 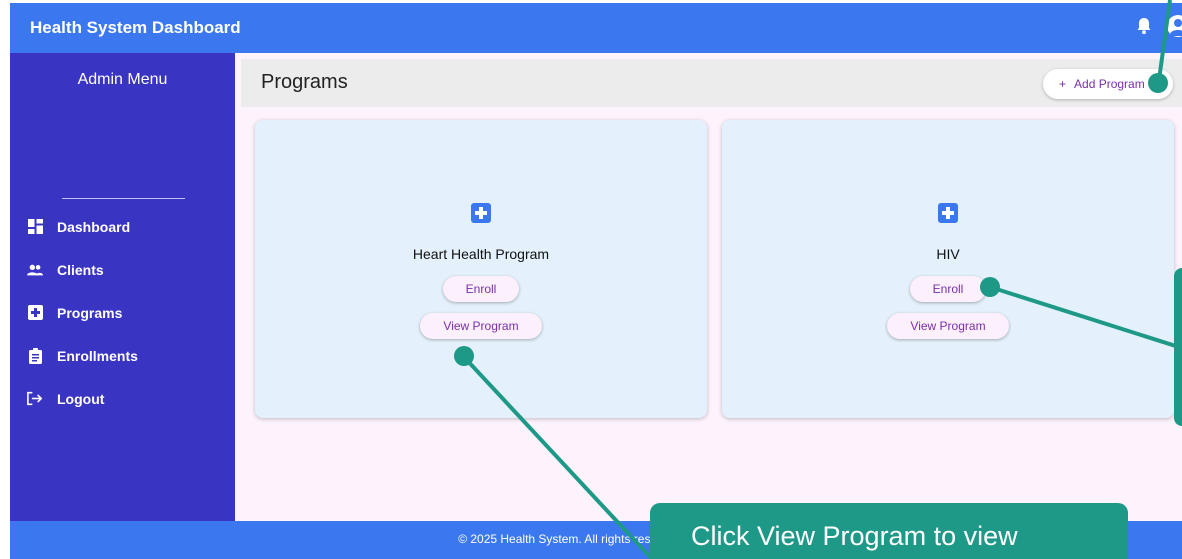 I want to click on sidebar-header: Admin Menu, so click(x=122, y=79).